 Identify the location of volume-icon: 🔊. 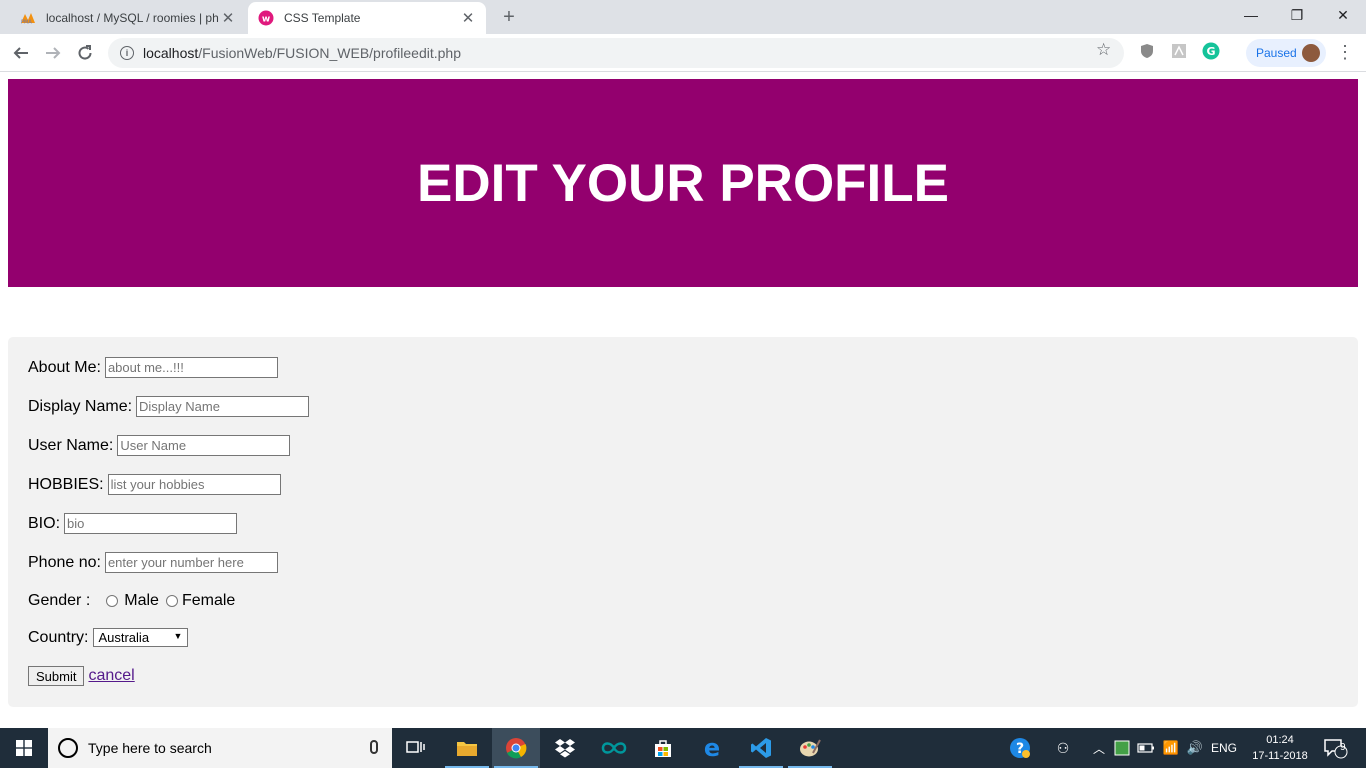
(1195, 748).